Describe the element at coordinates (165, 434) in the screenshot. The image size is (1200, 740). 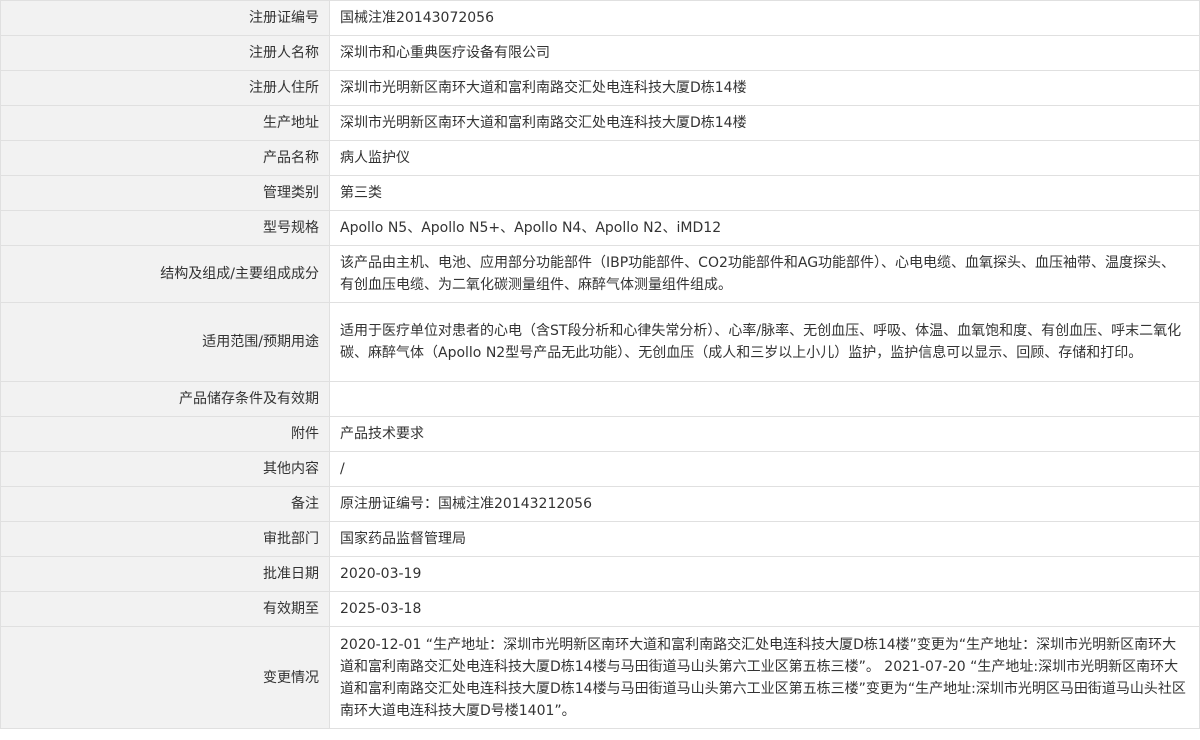
I see `row-label: 附件` at that location.